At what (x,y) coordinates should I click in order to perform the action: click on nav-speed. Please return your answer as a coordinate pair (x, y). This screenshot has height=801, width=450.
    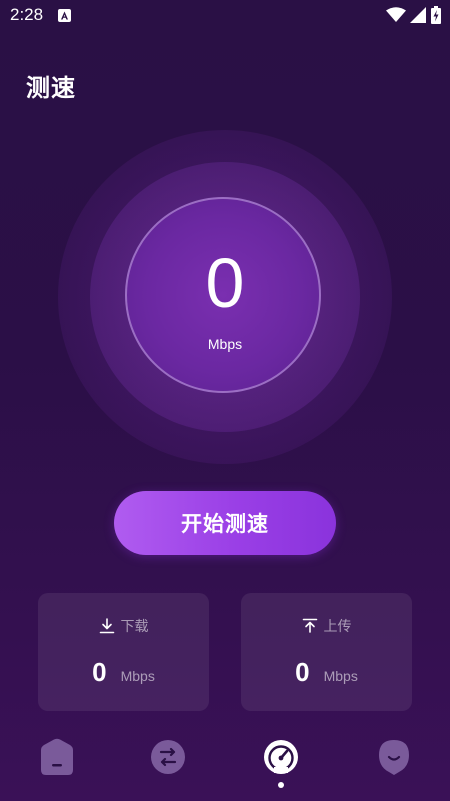
    Looking at the image, I should click on (281, 757).